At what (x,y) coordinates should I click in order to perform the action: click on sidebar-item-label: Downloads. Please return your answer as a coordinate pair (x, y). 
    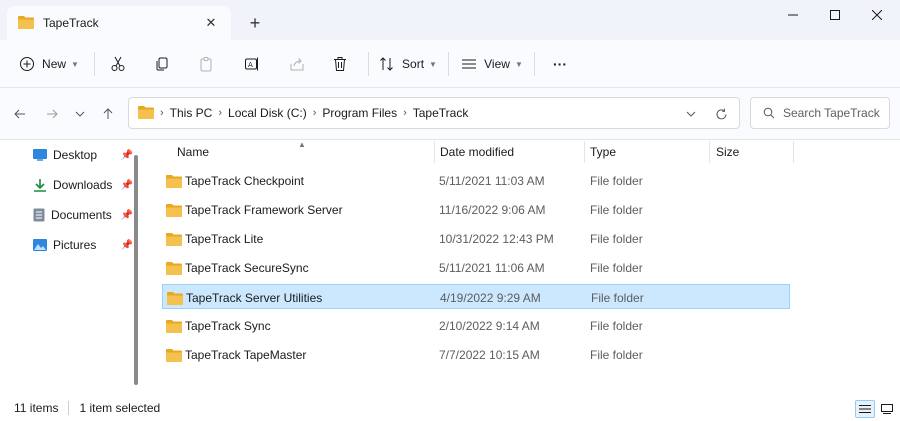
    Looking at the image, I should click on (83, 185).